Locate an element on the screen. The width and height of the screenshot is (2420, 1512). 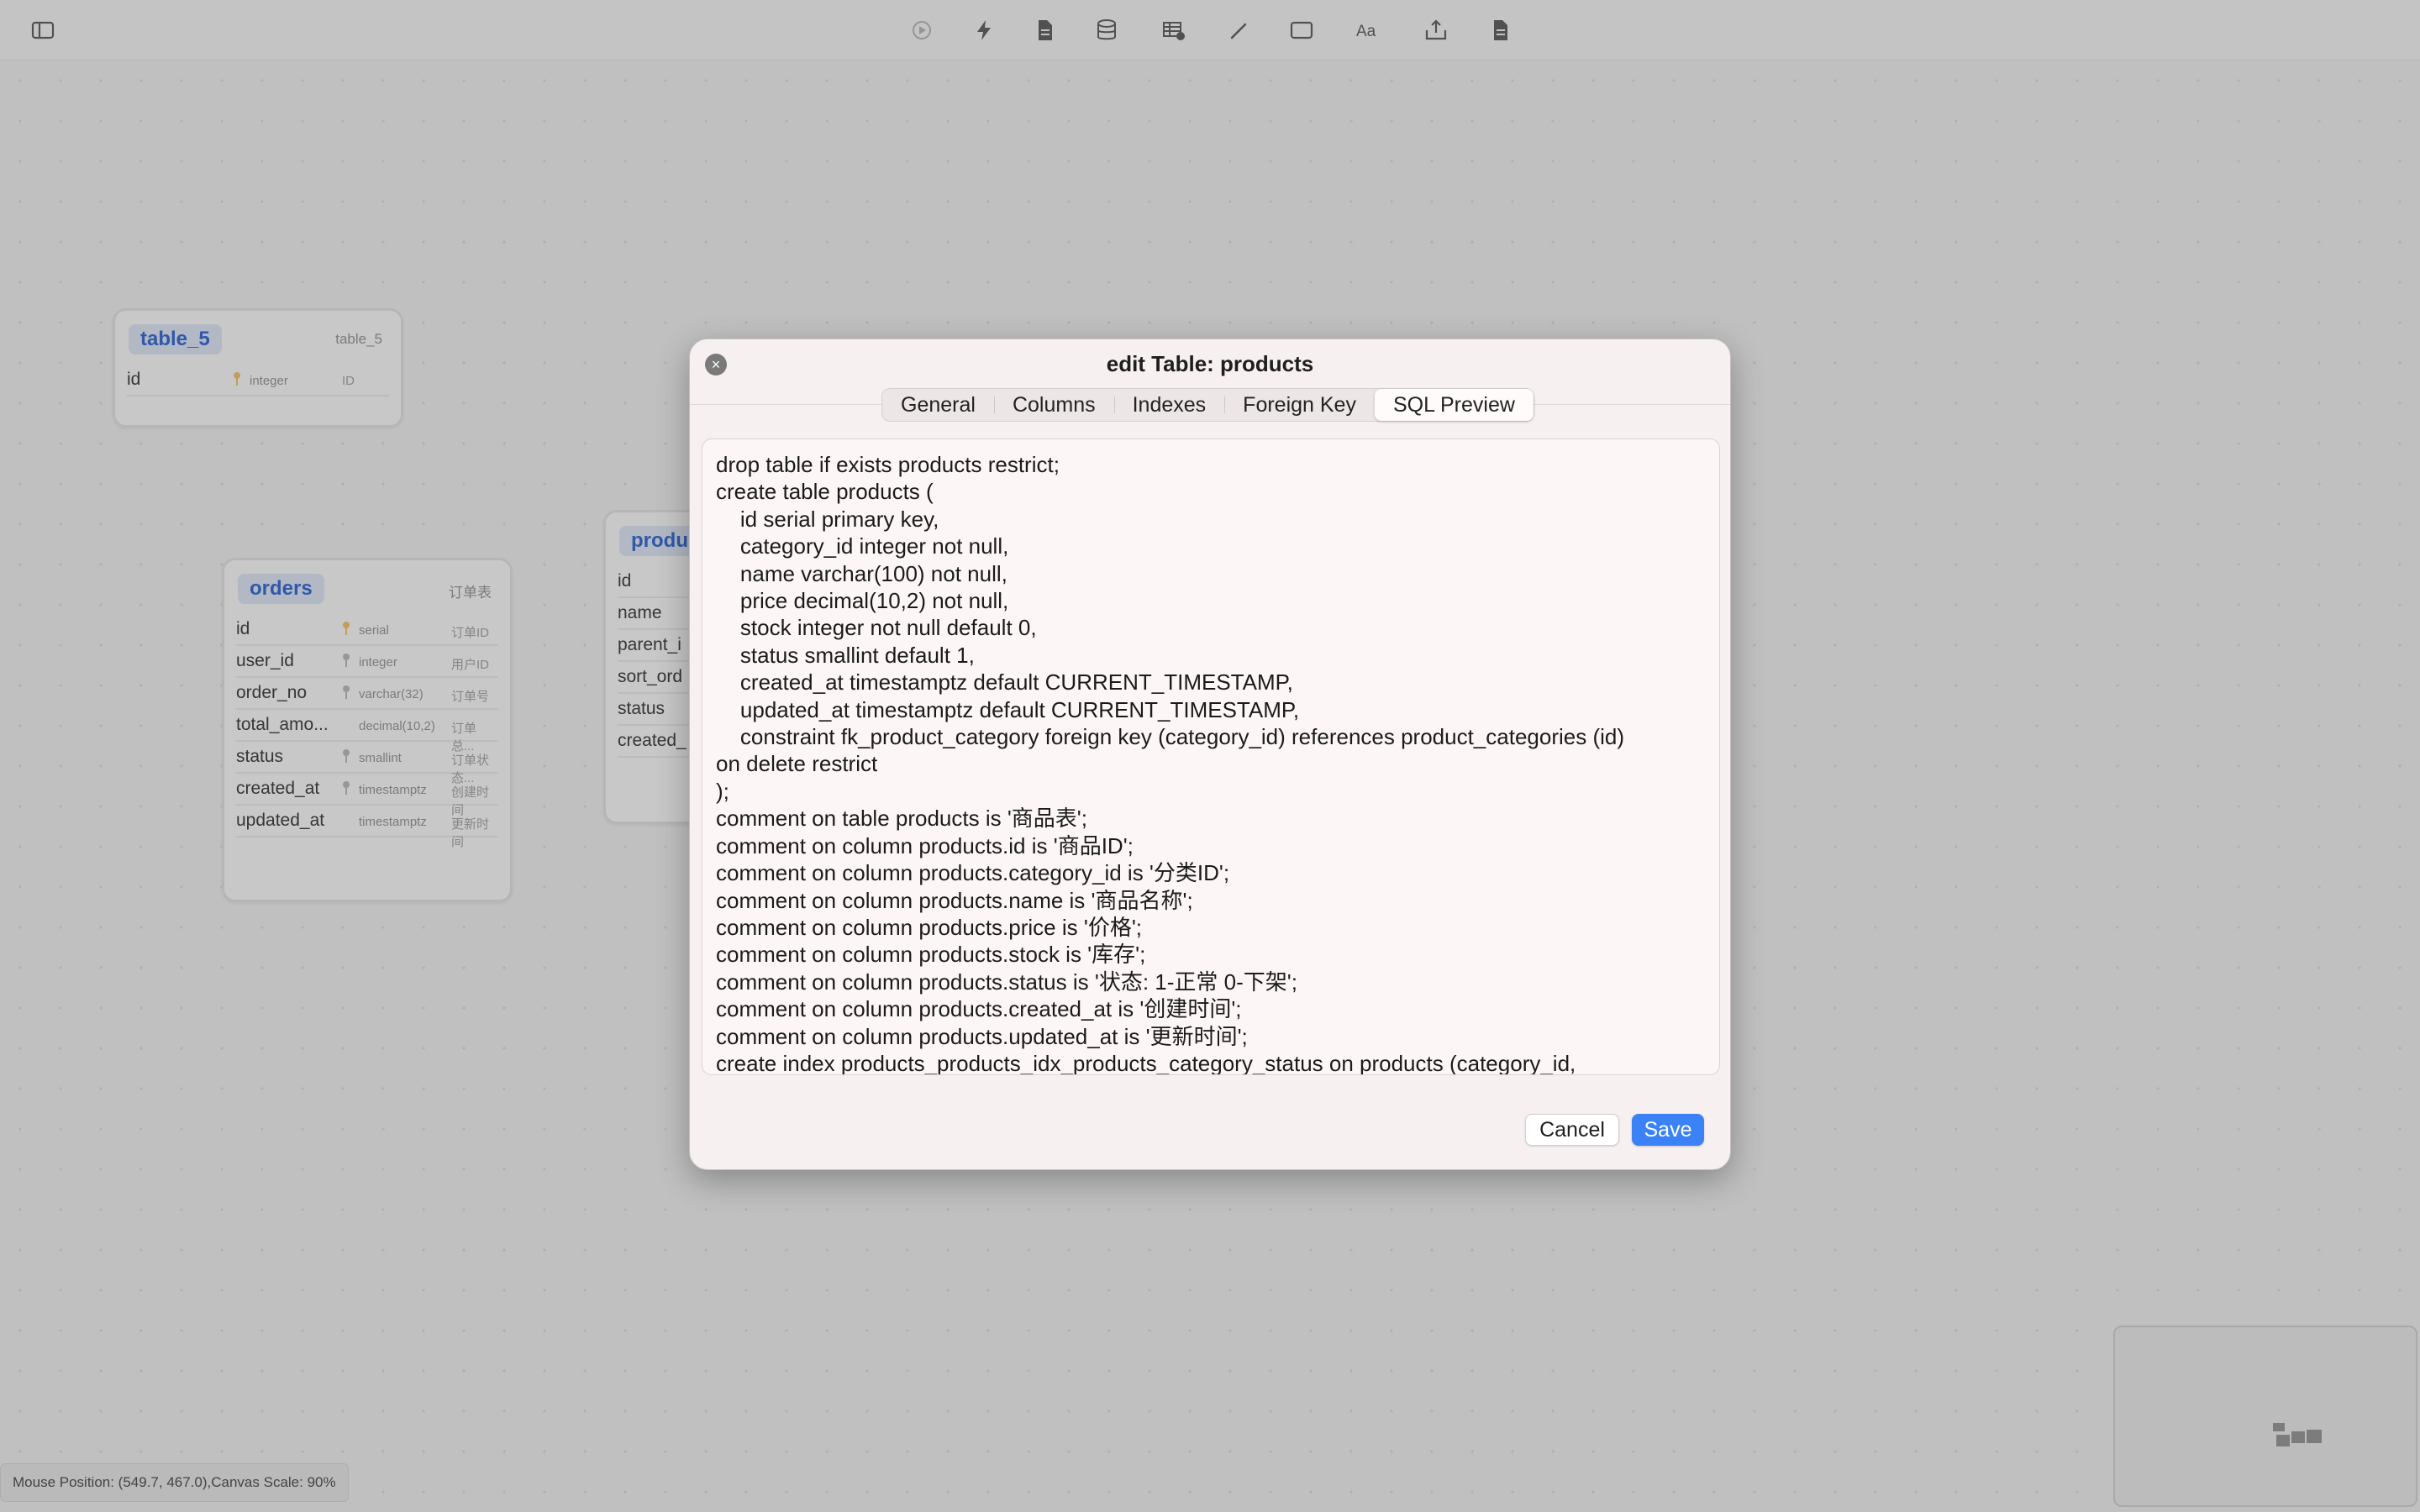
tab-indexes: Indexes is located at coordinates (1169, 405).